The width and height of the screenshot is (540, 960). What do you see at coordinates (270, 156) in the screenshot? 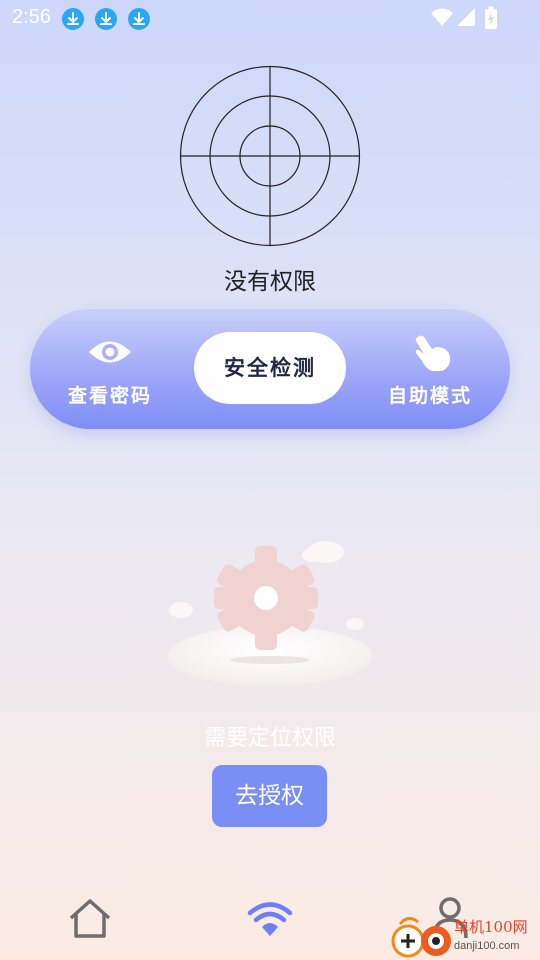
I see `radar-graphic` at bounding box center [270, 156].